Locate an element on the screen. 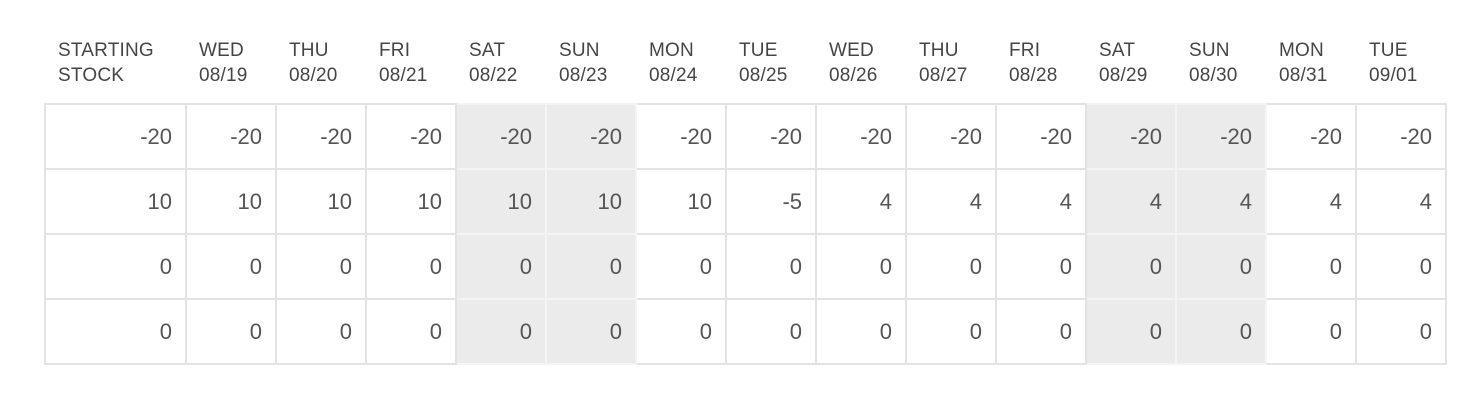 The image size is (1483, 406). column-header-sublabel: 08/28 is located at coordinates (1033, 75).